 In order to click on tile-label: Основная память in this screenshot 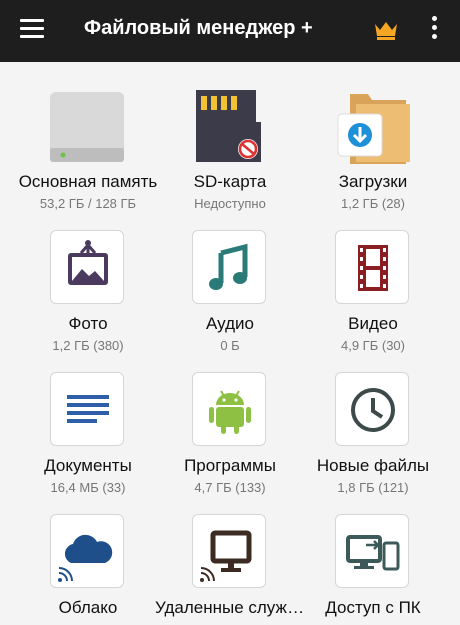, I will do `click(88, 181)`.